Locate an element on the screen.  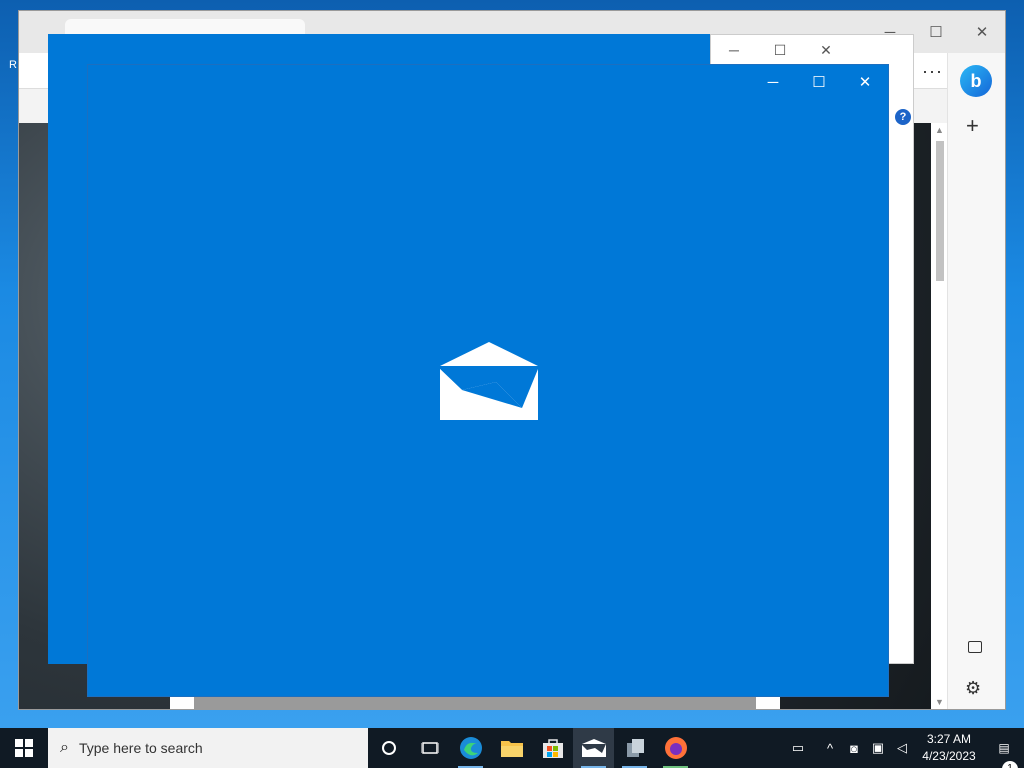
window-bottom-edge is located at coordinates (475, 703).